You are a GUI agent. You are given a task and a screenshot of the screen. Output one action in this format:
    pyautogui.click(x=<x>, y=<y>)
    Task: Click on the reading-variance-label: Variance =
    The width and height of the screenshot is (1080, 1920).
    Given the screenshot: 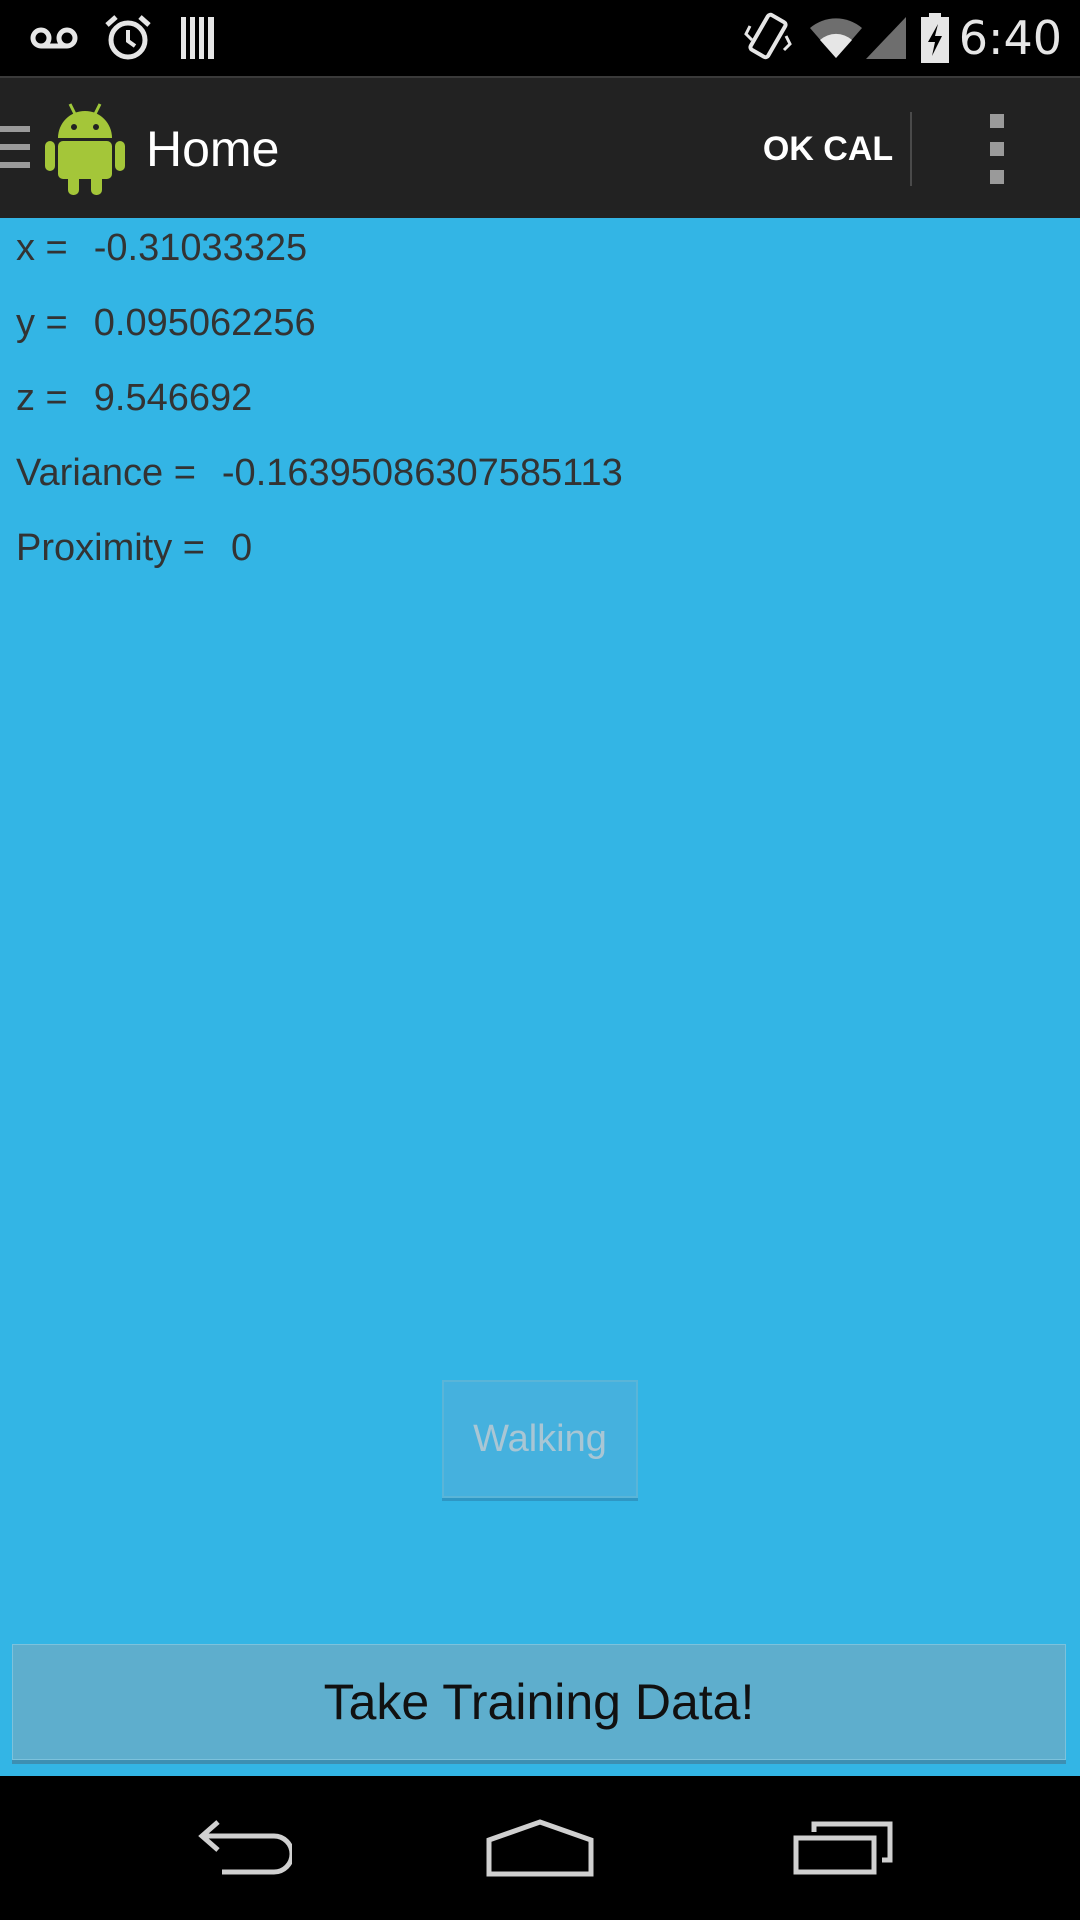 What is the action you would take?
    pyautogui.click(x=106, y=473)
    